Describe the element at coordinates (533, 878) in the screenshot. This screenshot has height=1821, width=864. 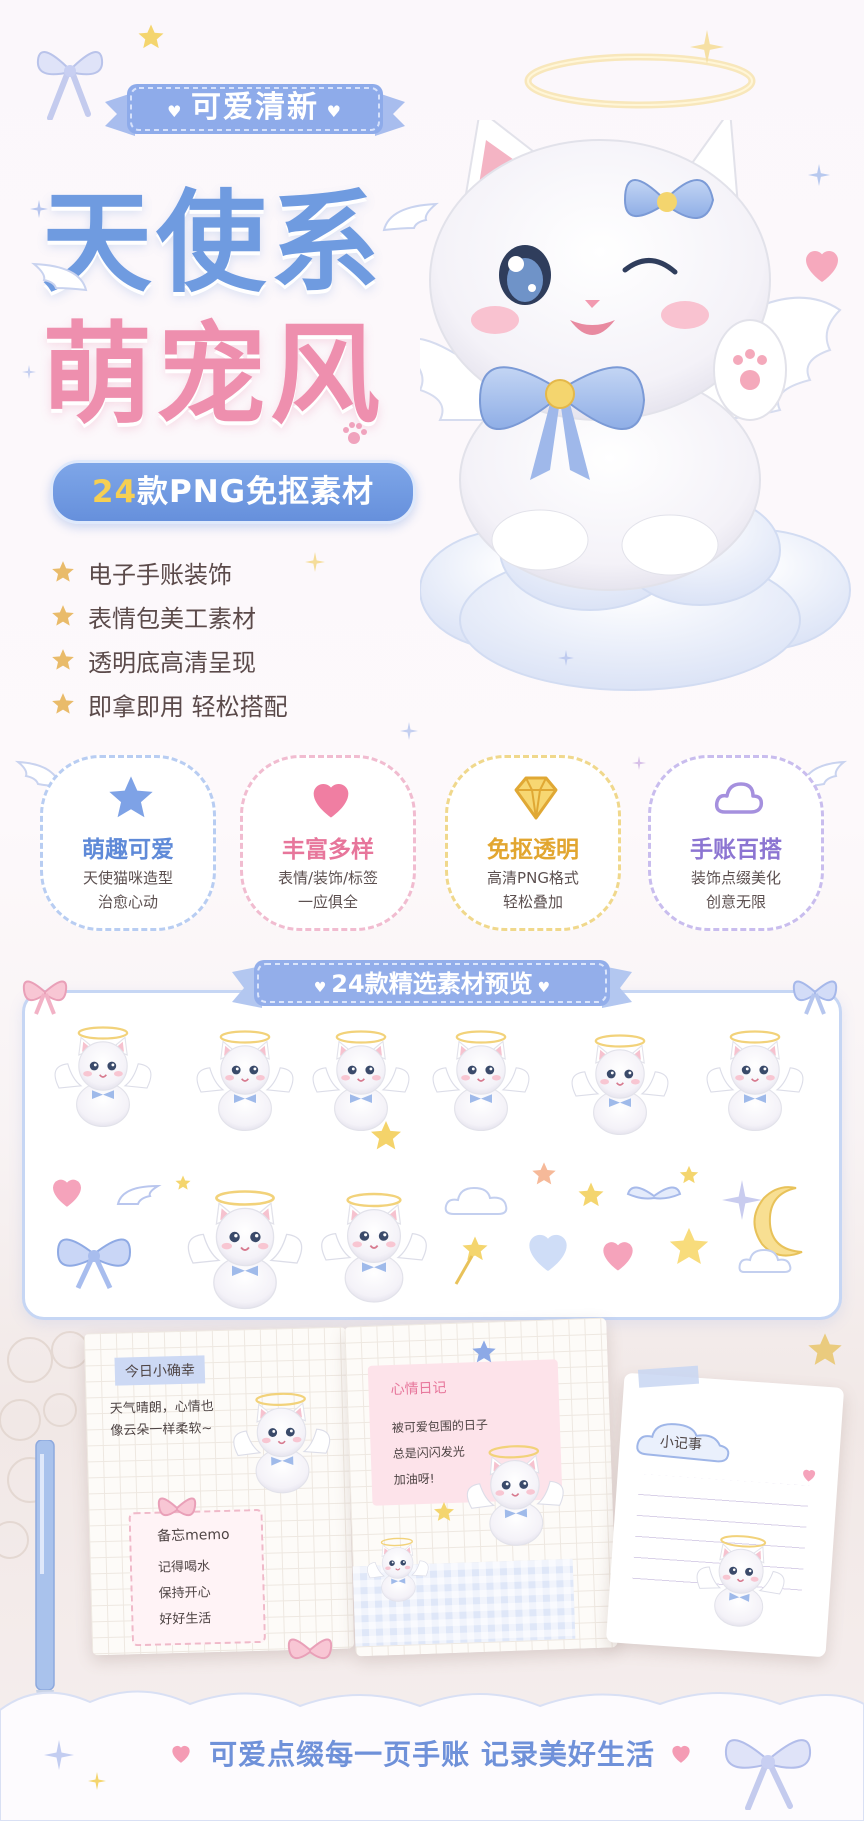
I see `card-line: 高清PNG格式` at that location.